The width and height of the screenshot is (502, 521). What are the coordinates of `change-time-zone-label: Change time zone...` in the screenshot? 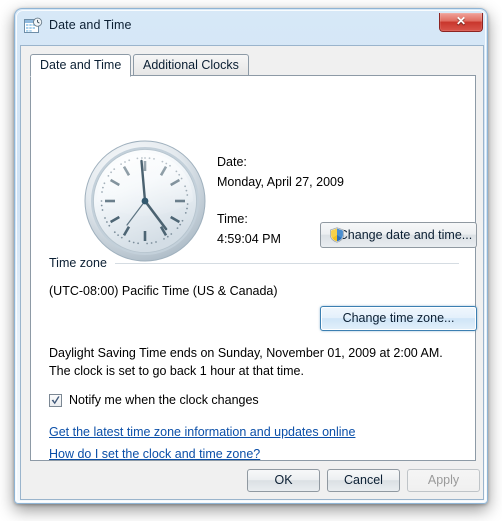 It's located at (398, 318).